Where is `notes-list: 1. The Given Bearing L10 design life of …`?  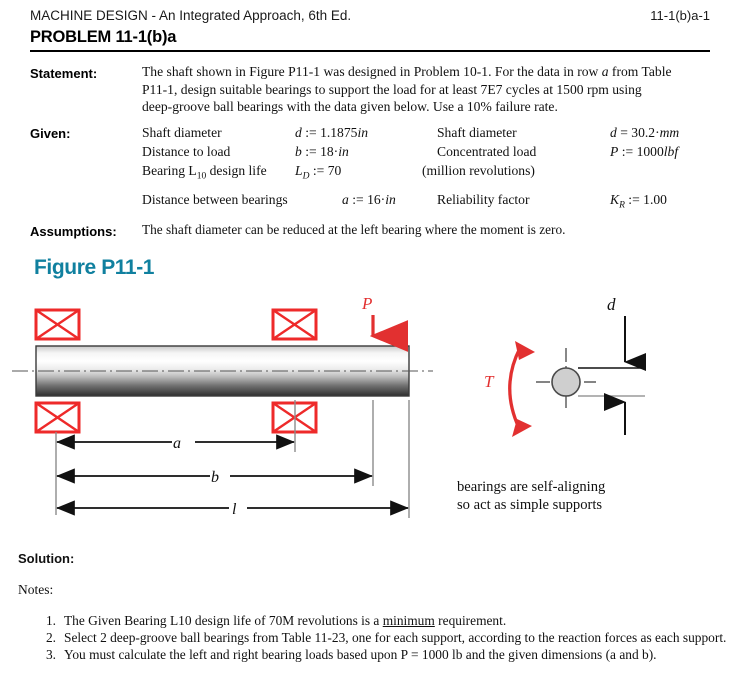 notes-list: 1. The Given Bearing L10 design life of … is located at coordinates (383, 638).